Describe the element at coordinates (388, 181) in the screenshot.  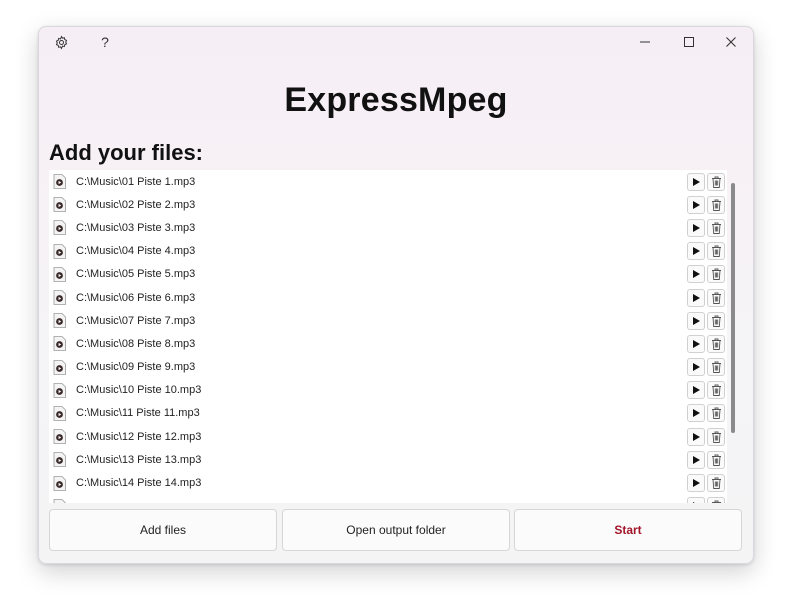
I see `file-row: C:\Music\01 Piste 1.mp3` at that location.